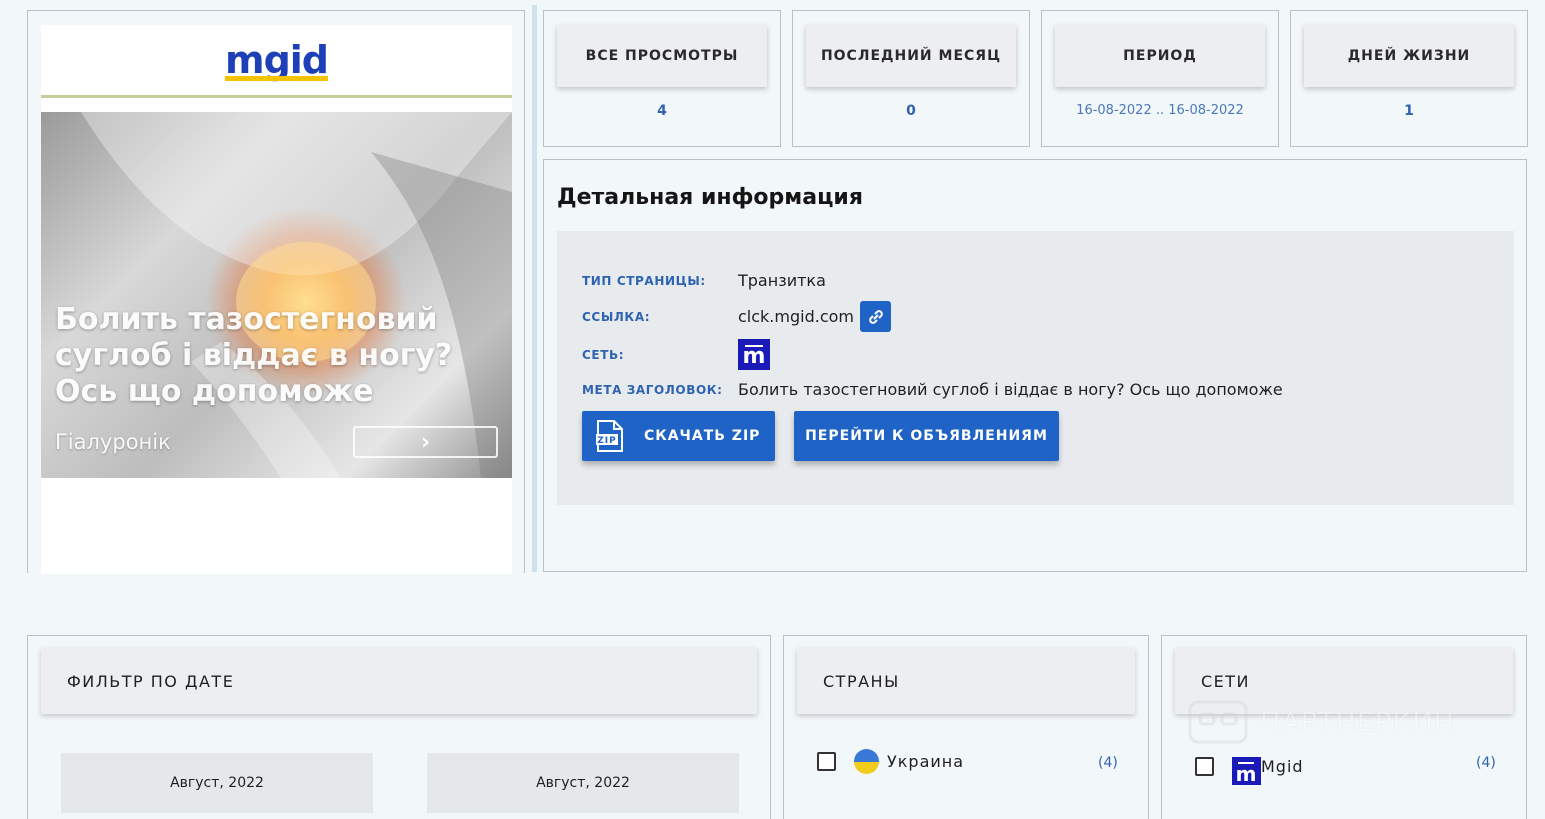  I want to click on zip-file-icon: ZIP, so click(610, 436).